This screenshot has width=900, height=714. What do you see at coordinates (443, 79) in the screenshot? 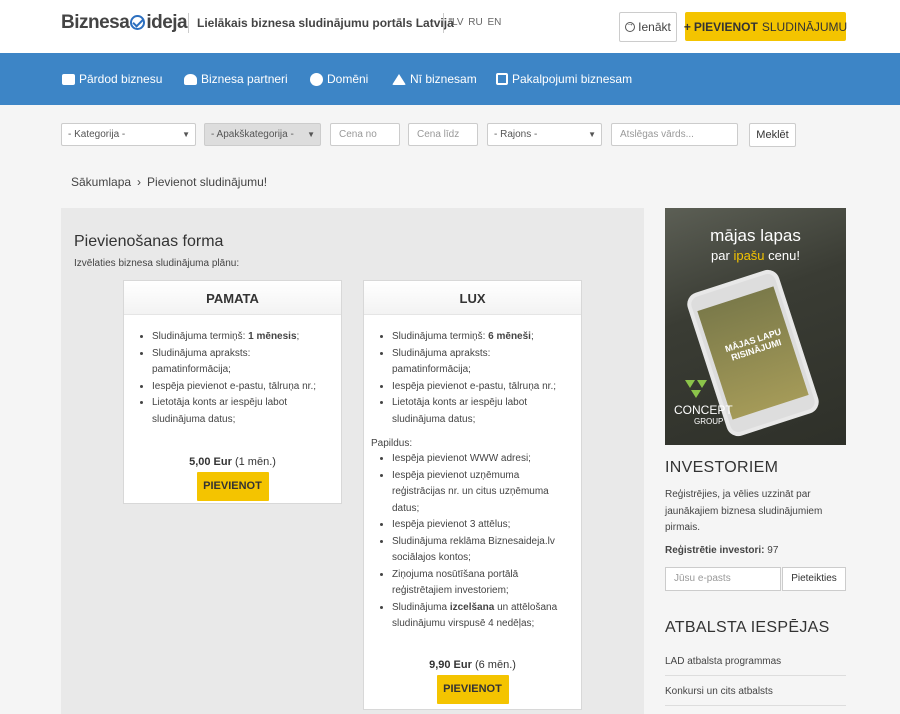
I see `nav-label: Nī biznesam` at bounding box center [443, 79].